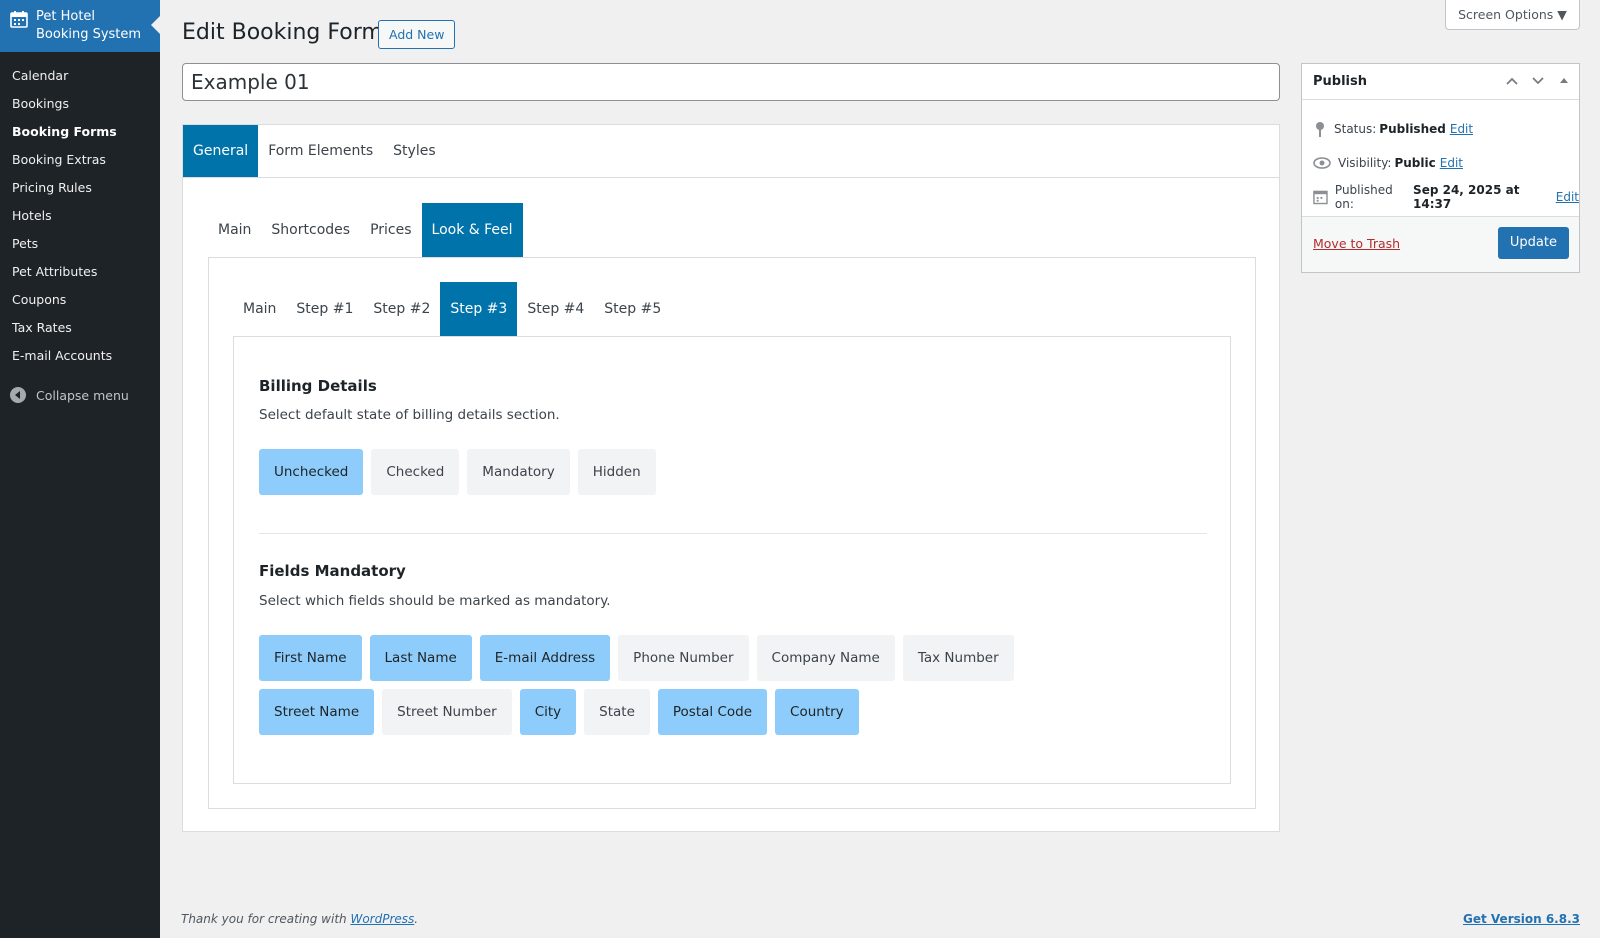 This screenshot has height=938, width=1600. I want to click on brand-title-line1: Pet Hotel, so click(66, 16).